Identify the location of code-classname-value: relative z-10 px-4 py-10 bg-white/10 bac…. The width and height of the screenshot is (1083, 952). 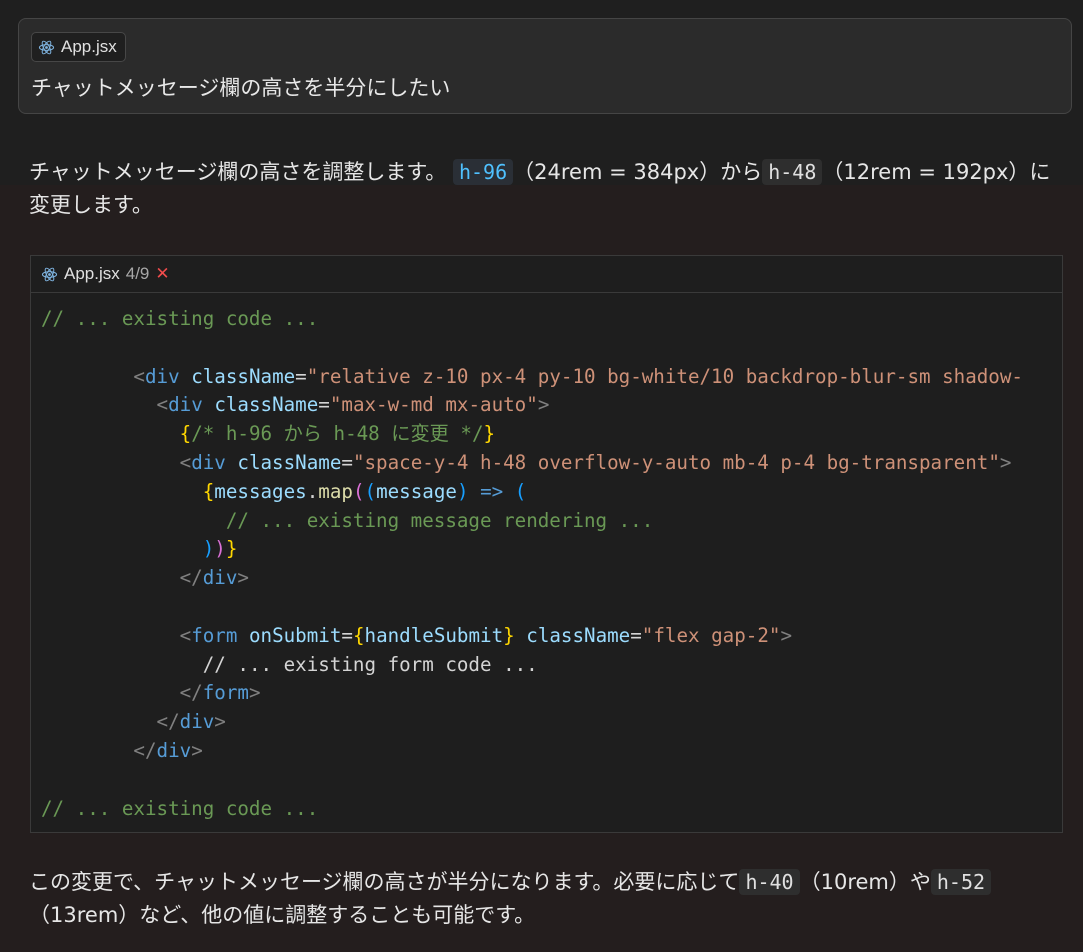
(670, 376).